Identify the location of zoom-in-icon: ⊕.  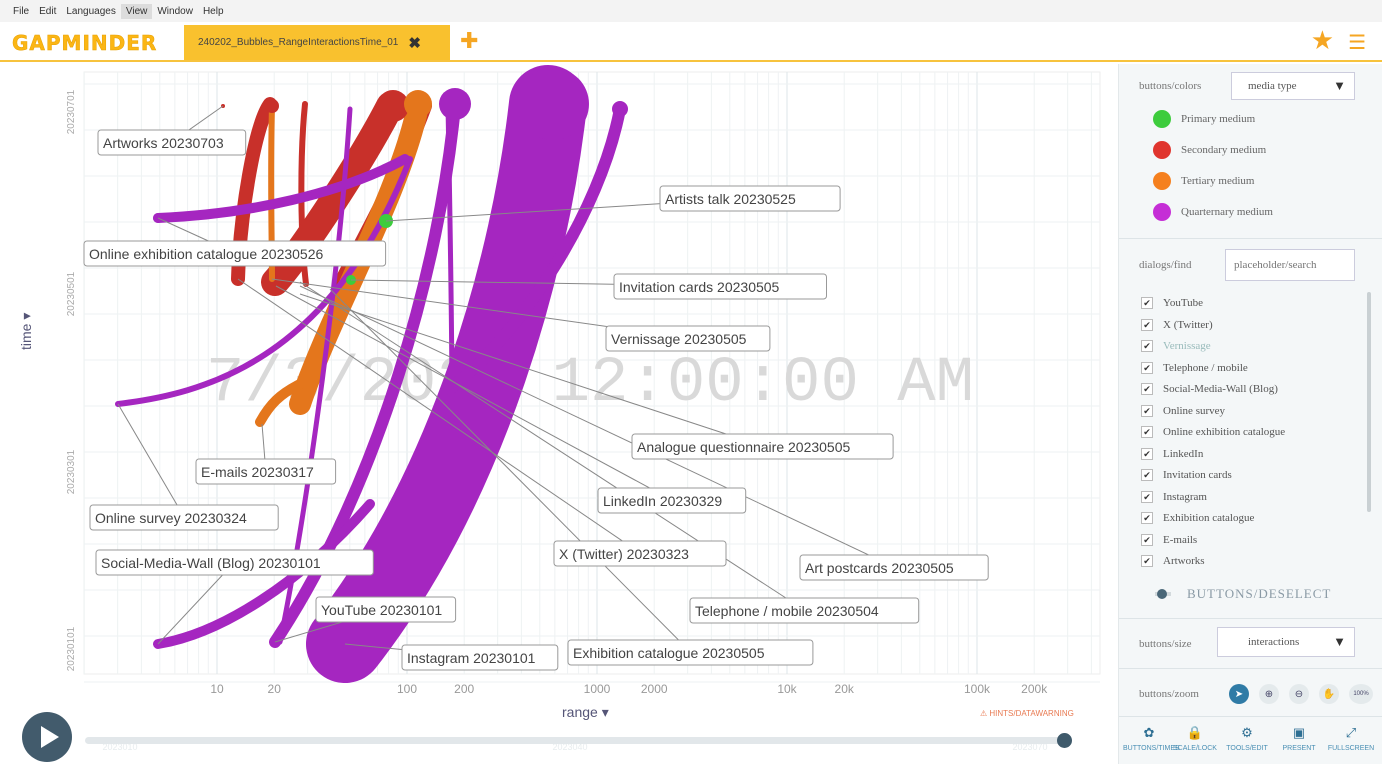
(1269, 694).